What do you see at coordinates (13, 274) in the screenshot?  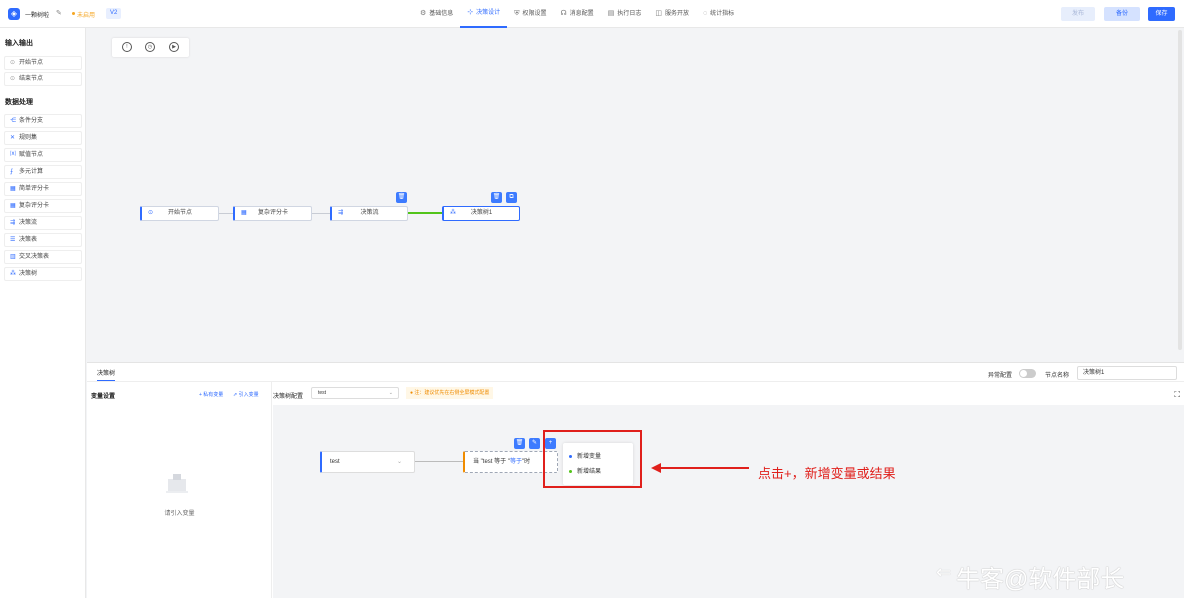 I see `tree-icon: ⁂` at bounding box center [13, 274].